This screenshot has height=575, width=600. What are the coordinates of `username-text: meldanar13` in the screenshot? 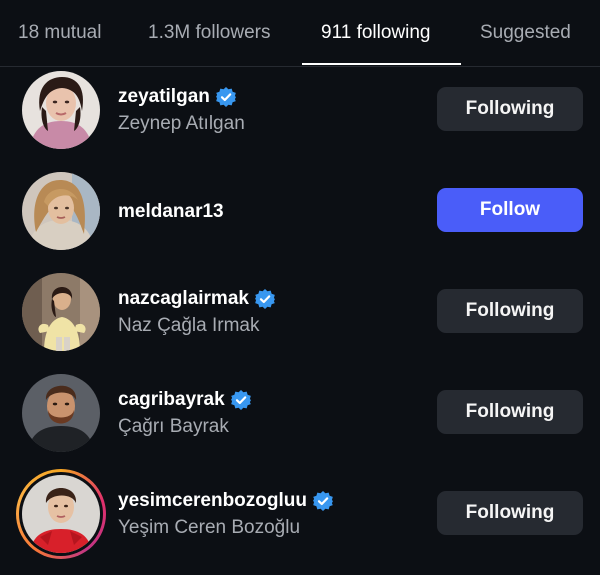 It's located at (171, 211).